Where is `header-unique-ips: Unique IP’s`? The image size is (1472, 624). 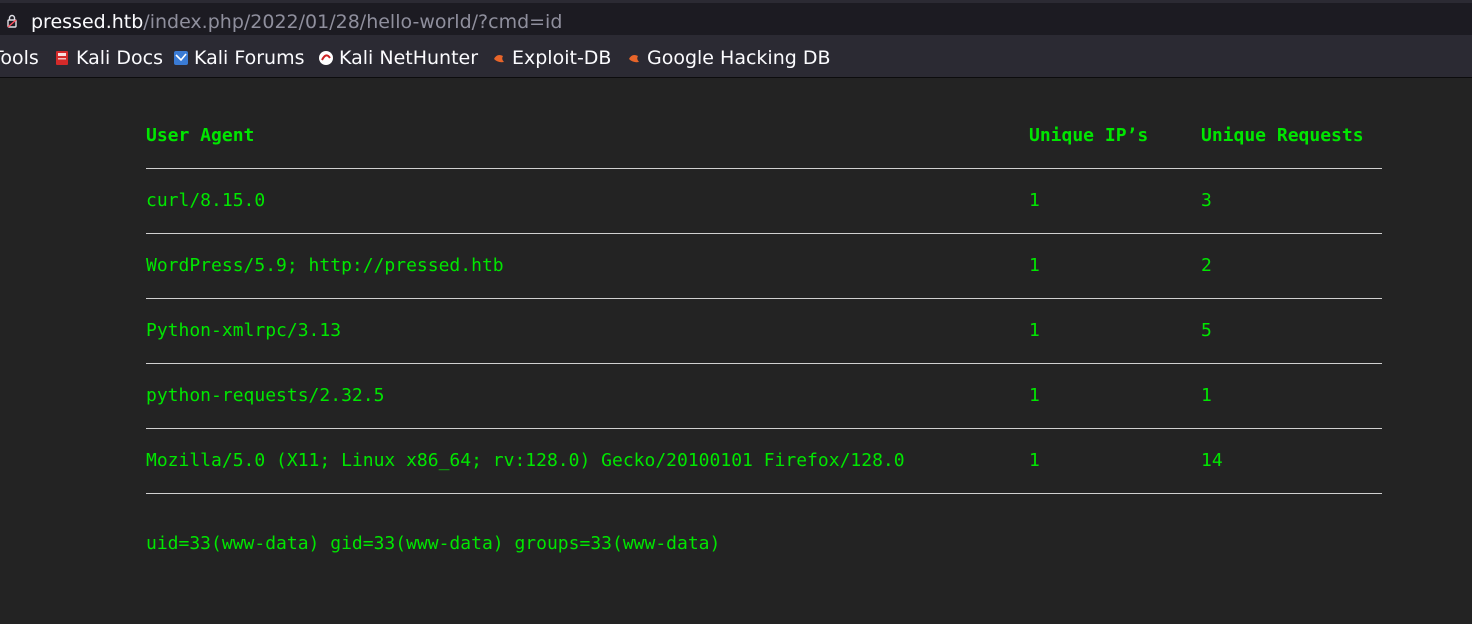
header-unique-ips: Unique IP’s is located at coordinates (1089, 135).